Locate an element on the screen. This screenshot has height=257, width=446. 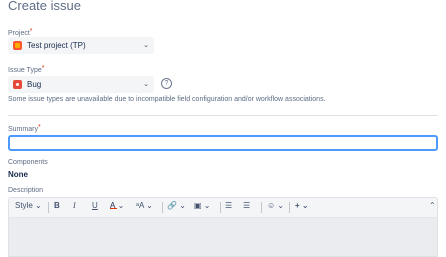
issue-type-select-value: Bug is located at coordinates (34, 84).